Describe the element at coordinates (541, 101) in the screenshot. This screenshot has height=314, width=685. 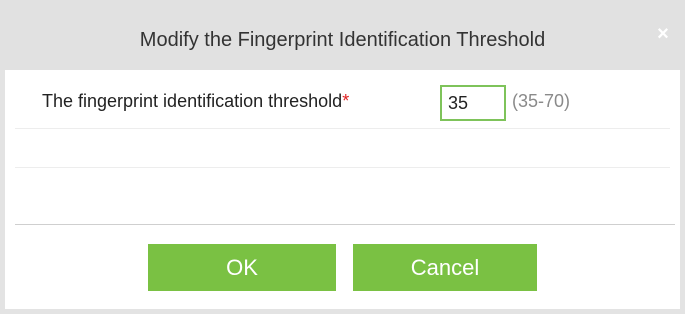
I see `range-hint: (35-70)` at that location.